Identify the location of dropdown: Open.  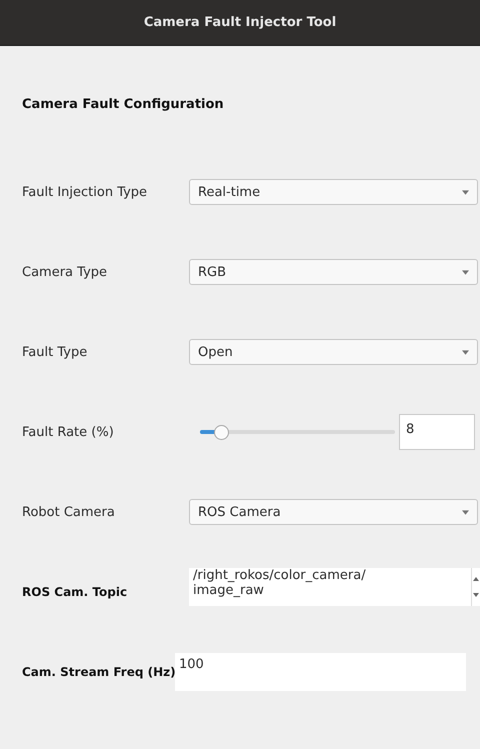
(333, 352).